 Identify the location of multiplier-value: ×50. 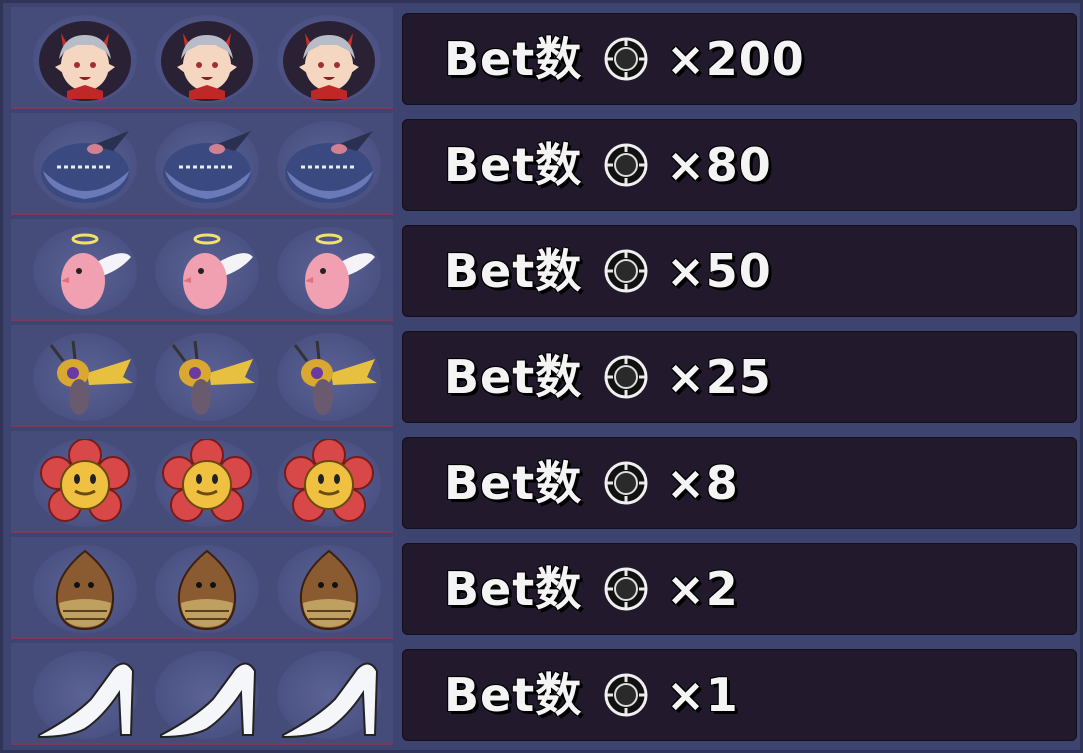
(719, 271).